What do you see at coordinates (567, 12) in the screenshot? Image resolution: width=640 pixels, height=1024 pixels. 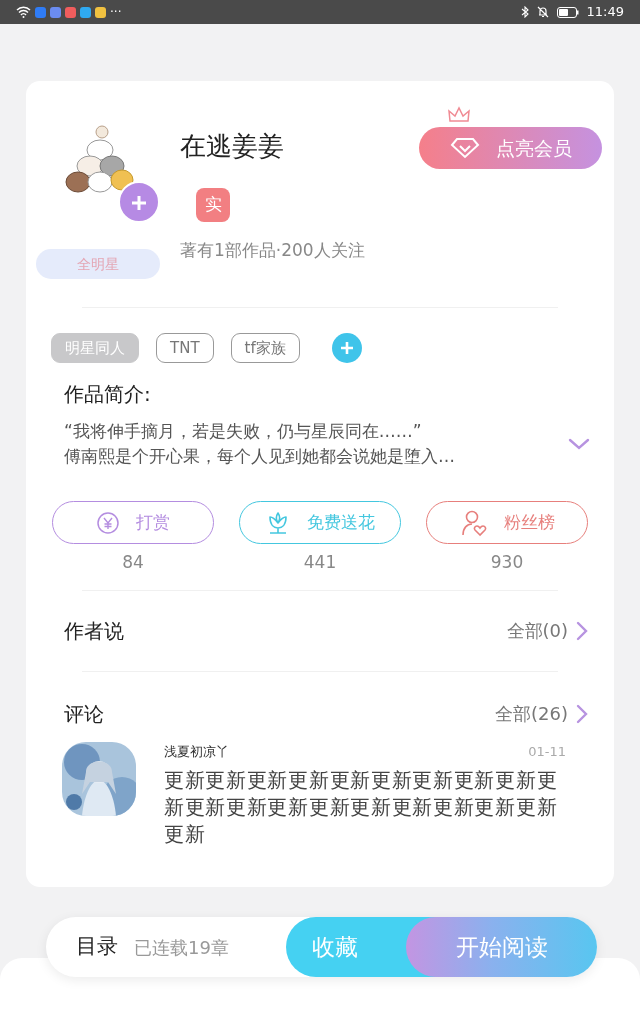 I see `battery-icon` at bounding box center [567, 12].